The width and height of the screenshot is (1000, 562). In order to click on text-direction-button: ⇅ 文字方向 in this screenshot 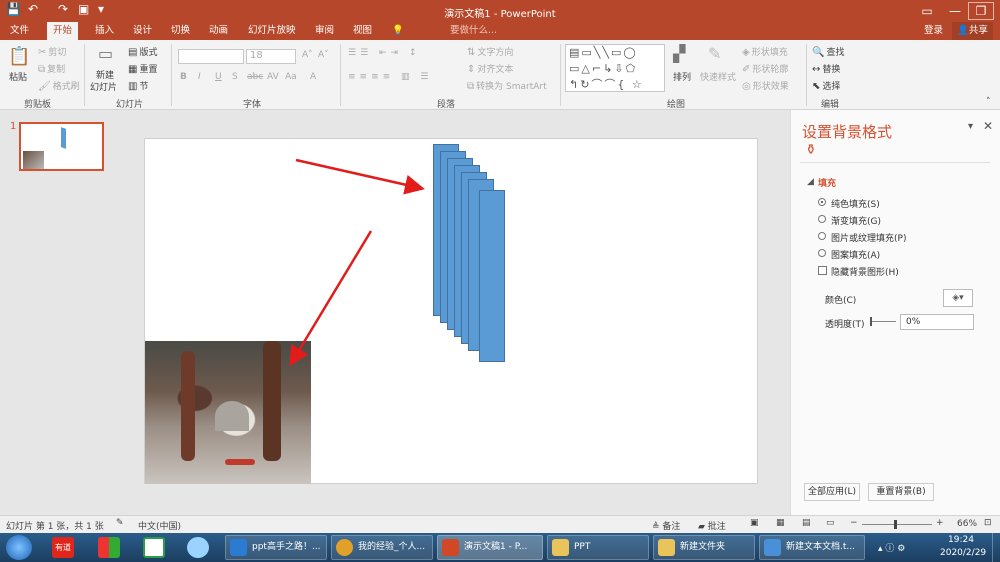, I will do `click(490, 51)`.